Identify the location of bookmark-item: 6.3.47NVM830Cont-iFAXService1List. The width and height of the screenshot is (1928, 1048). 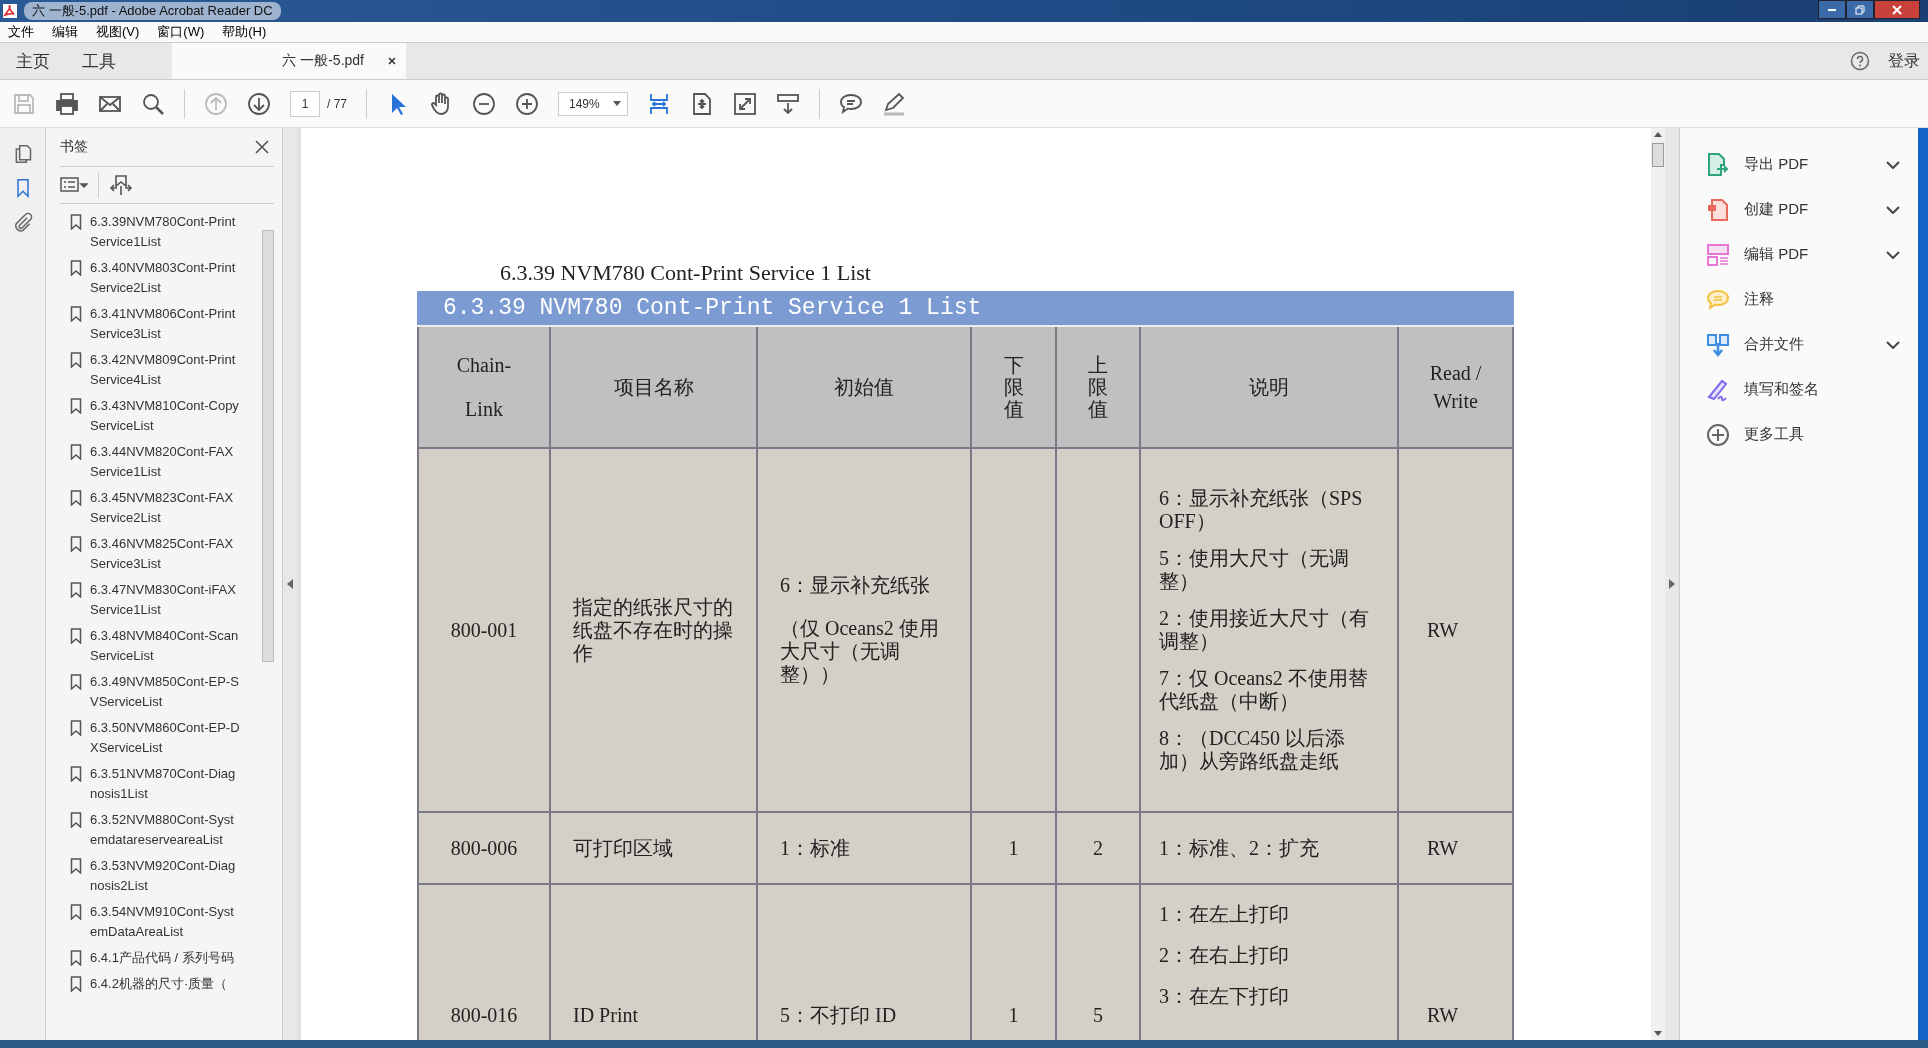
(165, 600).